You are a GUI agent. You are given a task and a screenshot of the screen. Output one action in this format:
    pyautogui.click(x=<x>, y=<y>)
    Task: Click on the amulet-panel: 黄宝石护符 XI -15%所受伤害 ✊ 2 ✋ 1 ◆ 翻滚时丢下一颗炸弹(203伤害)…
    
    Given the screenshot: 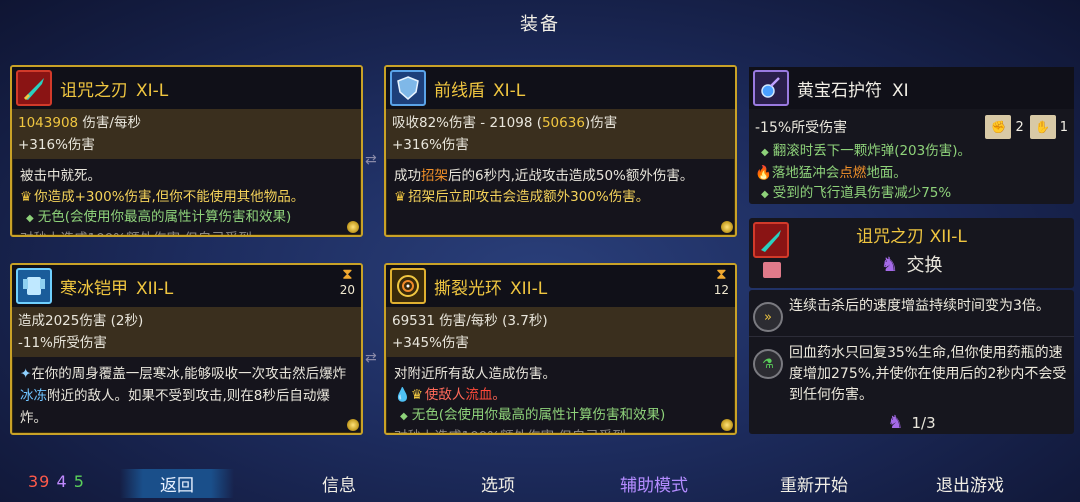 What is the action you would take?
    pyautogui.click(x=911, y=135)
    